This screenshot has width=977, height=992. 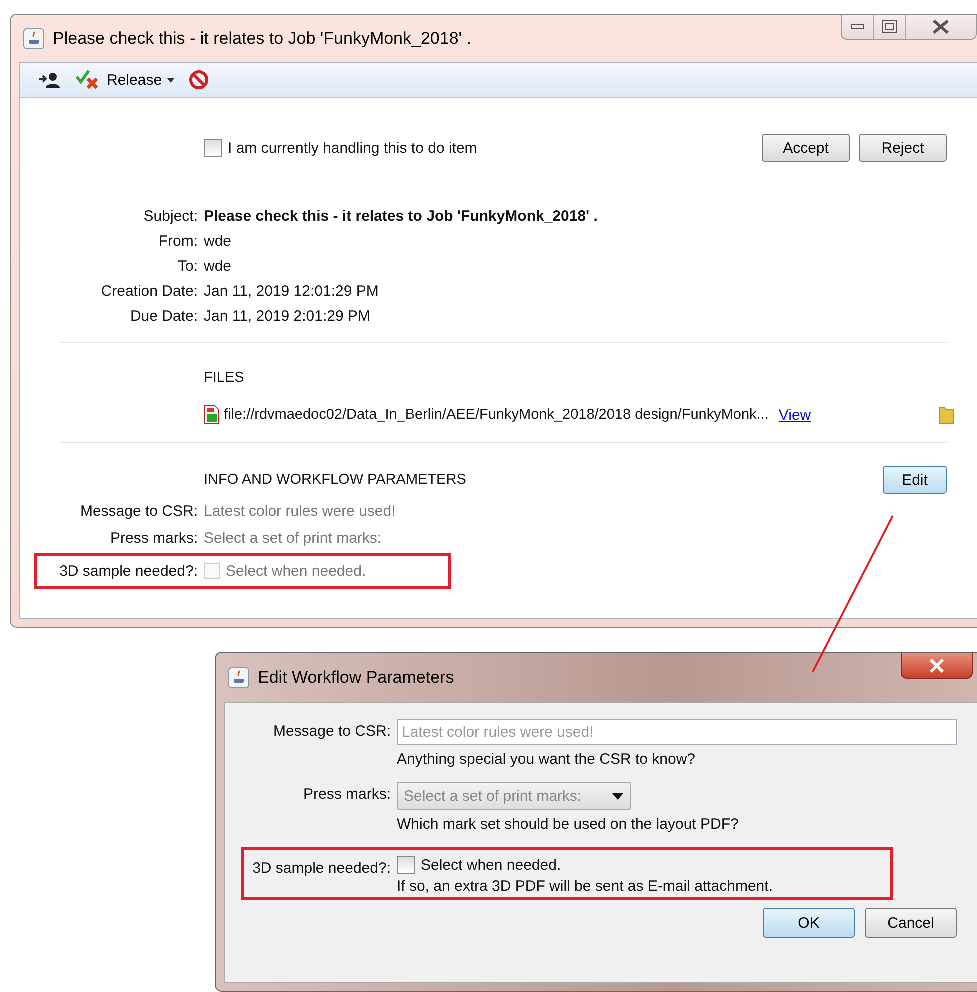 What do you see at coordinates (585, 886) in the screenshot?
I see `hint-text: If so, an extra 3D PDF will be sent as E-mail attachment.` at bounding box center [585, 886].